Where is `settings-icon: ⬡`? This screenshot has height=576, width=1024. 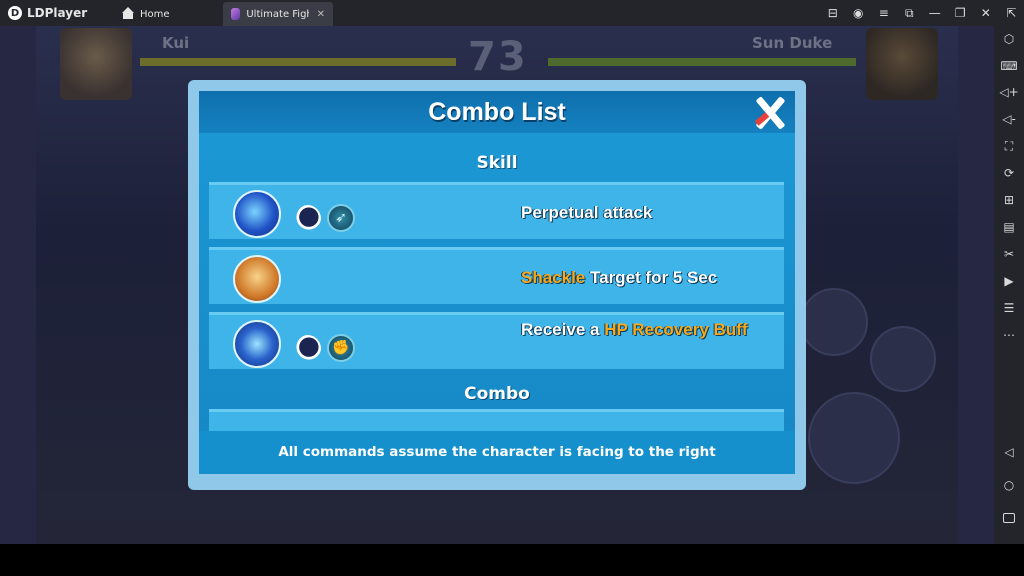 settings-icon: ⬡ is located at coordinates (1009, 39).